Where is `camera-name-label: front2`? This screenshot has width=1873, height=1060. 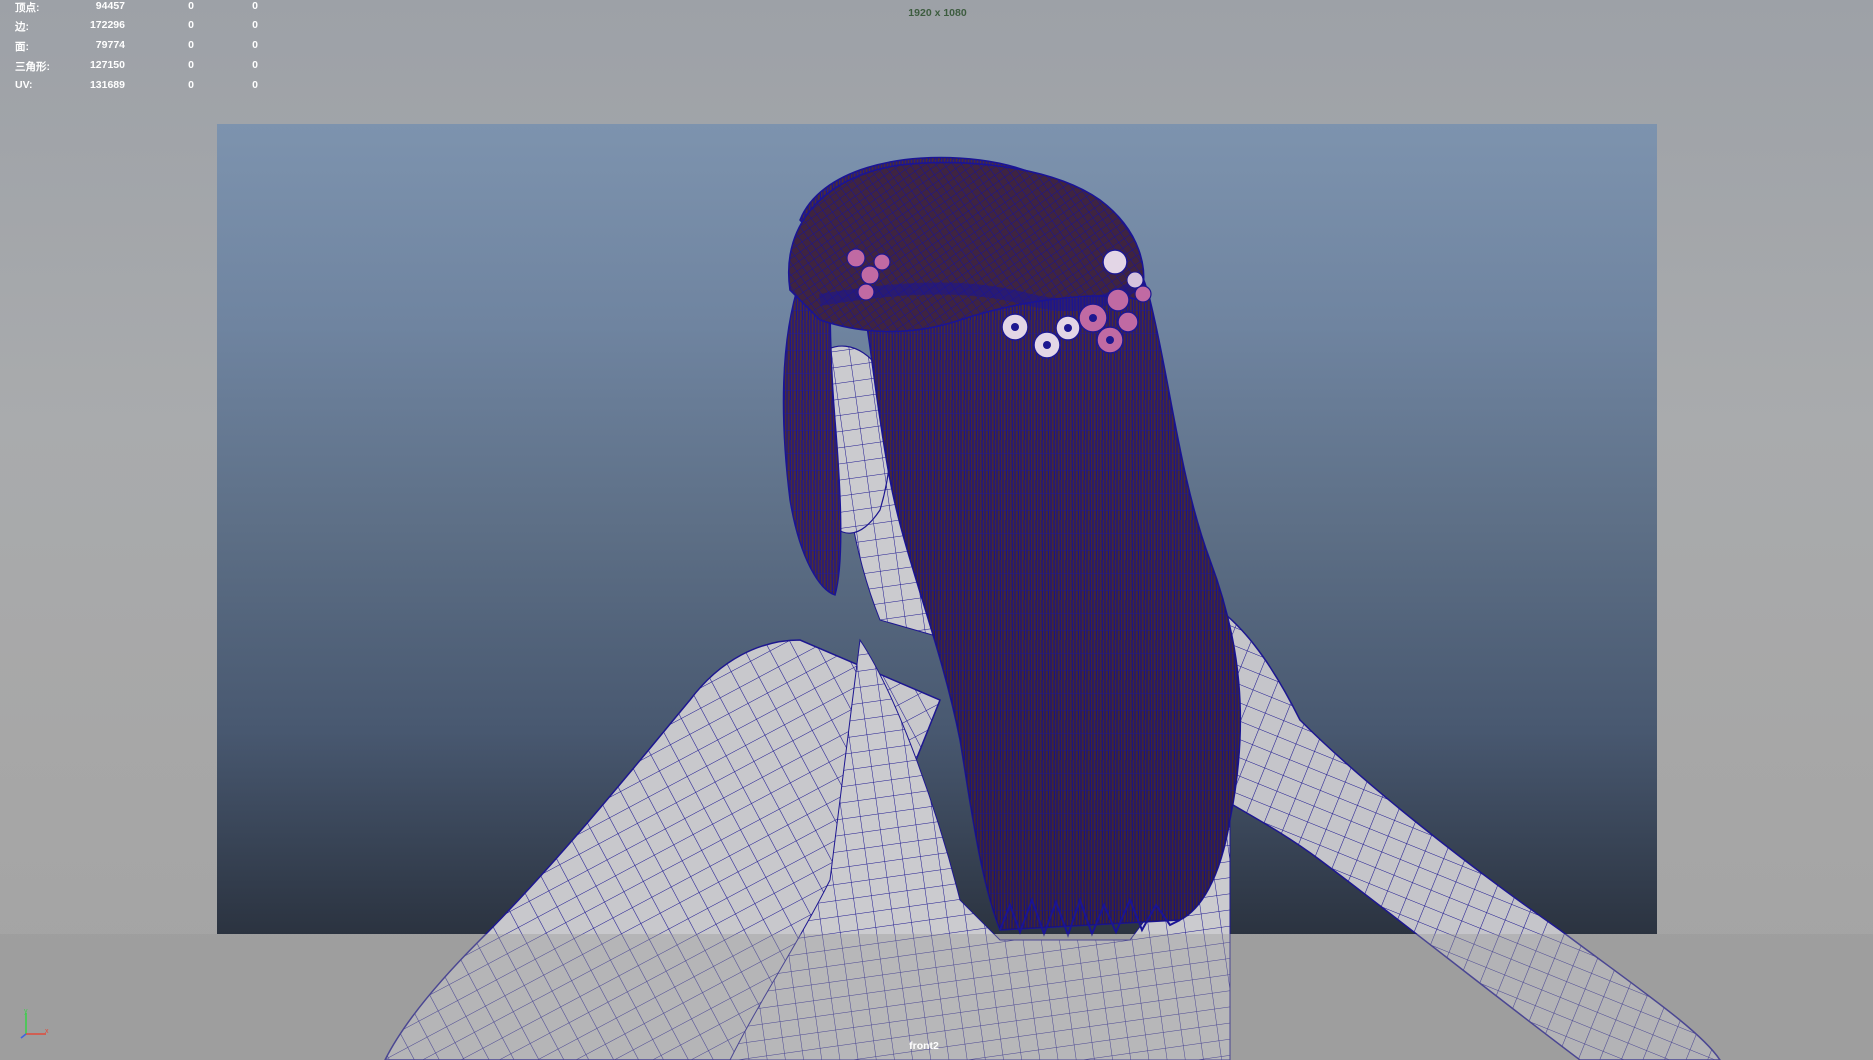 camera-name-label: front2 is located at coordinates (924, 1046).